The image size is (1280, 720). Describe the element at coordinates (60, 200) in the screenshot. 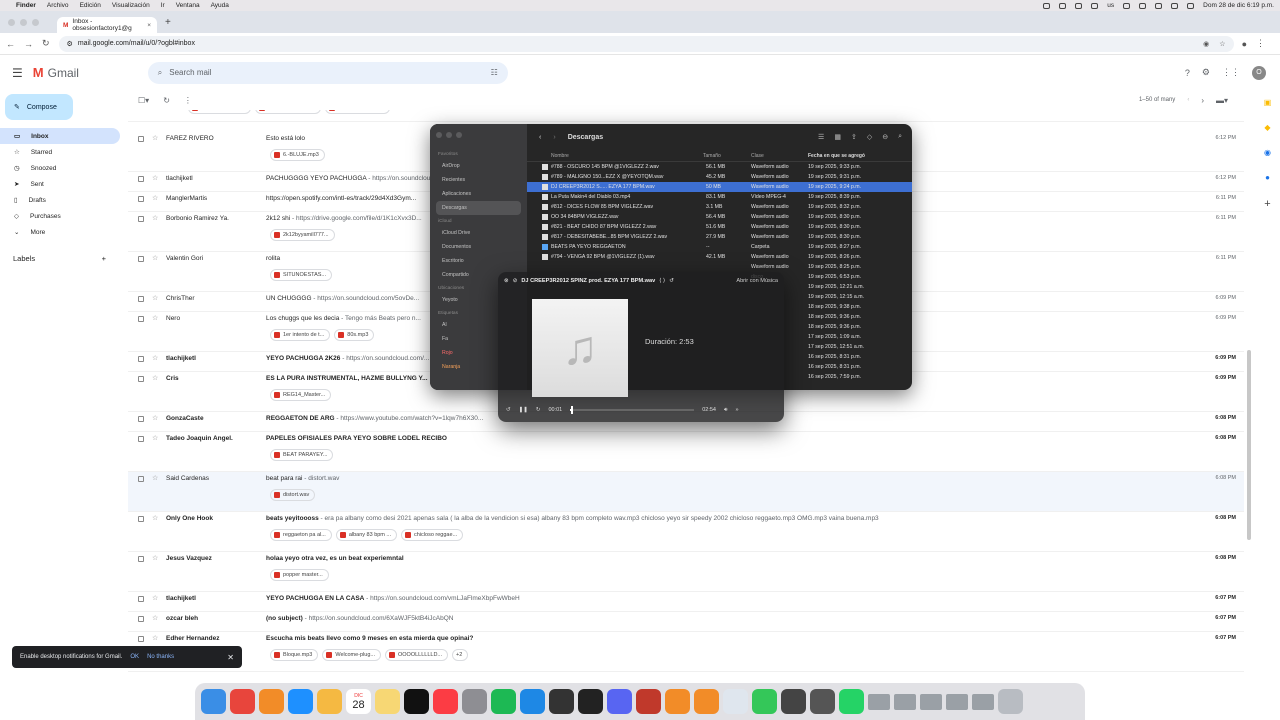

I see `nav-item-drafts: ▯ Drafts` at that location.